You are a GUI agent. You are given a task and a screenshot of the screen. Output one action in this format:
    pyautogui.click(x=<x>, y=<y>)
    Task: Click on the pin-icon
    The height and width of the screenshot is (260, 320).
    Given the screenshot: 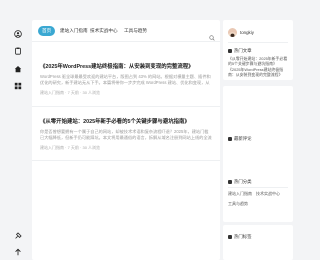 What is the action you would take?
    pyautogui.click(x=17, y=235)
    